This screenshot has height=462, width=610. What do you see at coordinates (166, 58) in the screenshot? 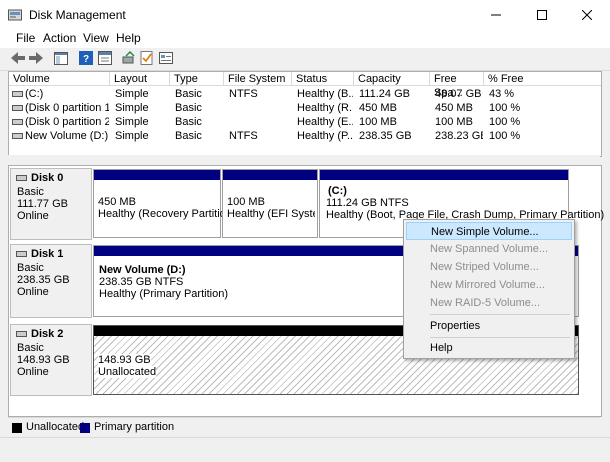
I see `disk-list-button` at bounding box center [166, 58].